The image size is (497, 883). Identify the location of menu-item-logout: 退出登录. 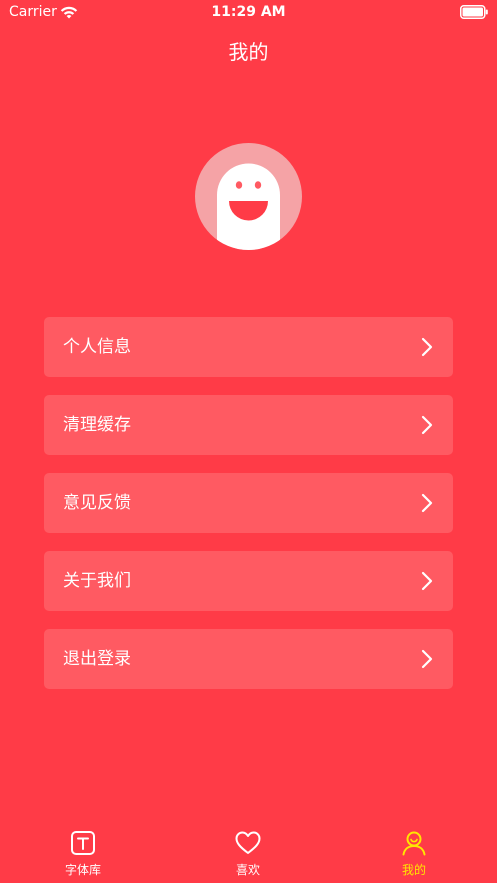
(248, 659).